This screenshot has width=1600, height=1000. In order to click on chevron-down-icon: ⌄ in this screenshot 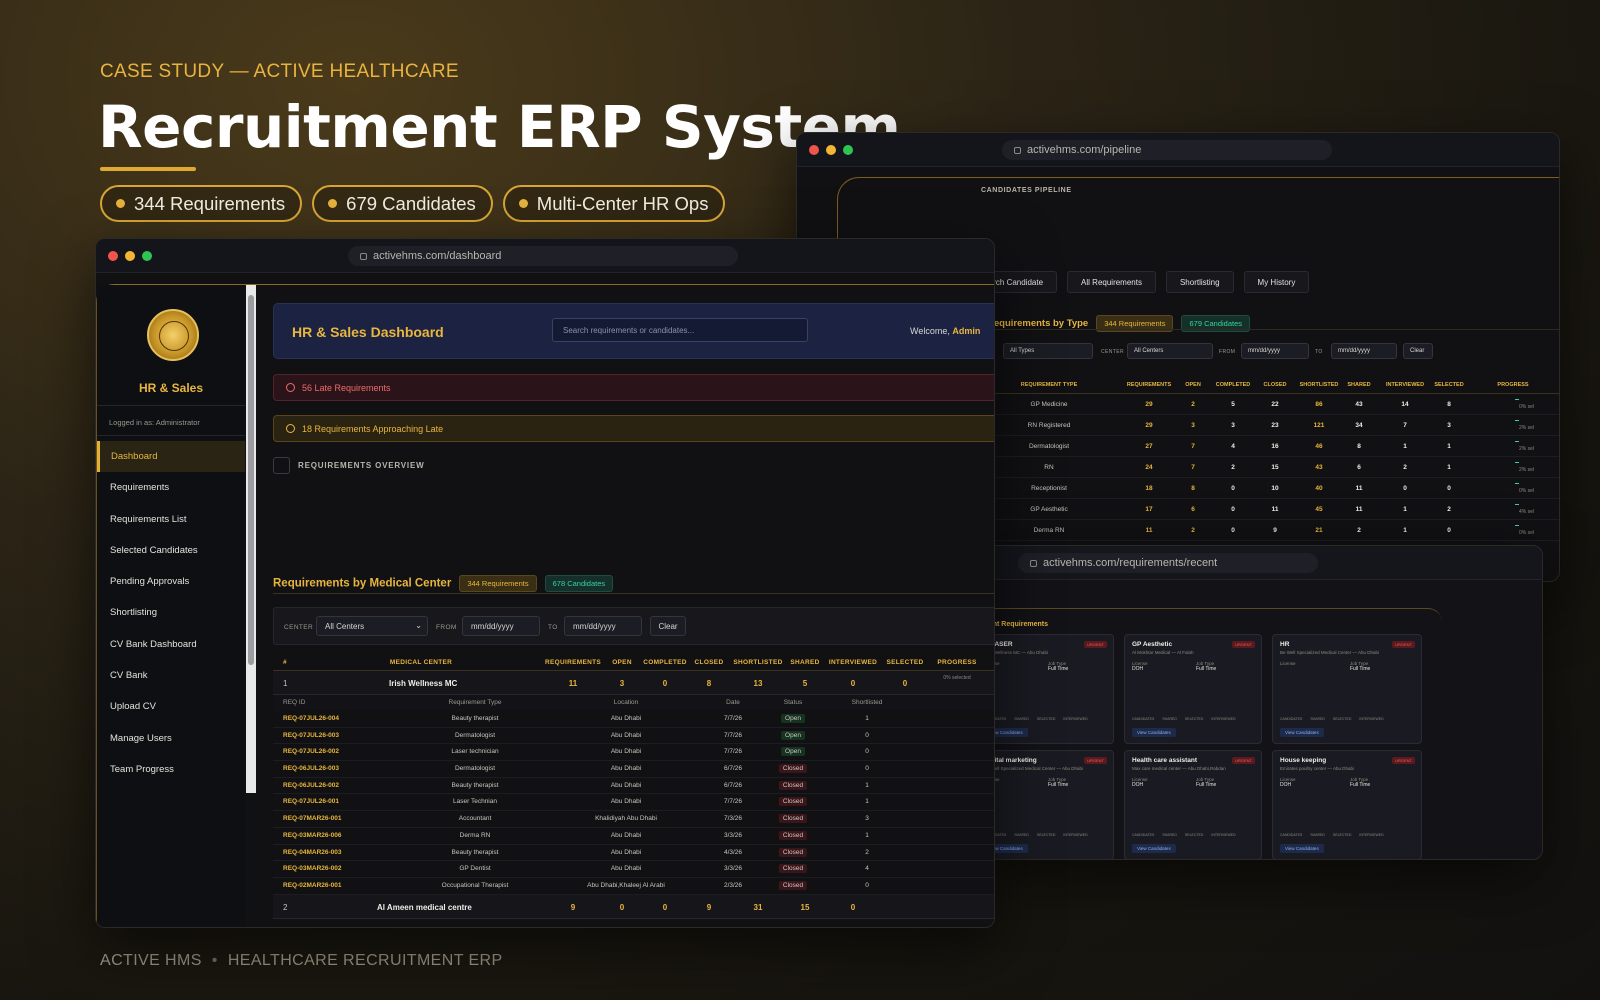, I will do `click(418, 625)`.